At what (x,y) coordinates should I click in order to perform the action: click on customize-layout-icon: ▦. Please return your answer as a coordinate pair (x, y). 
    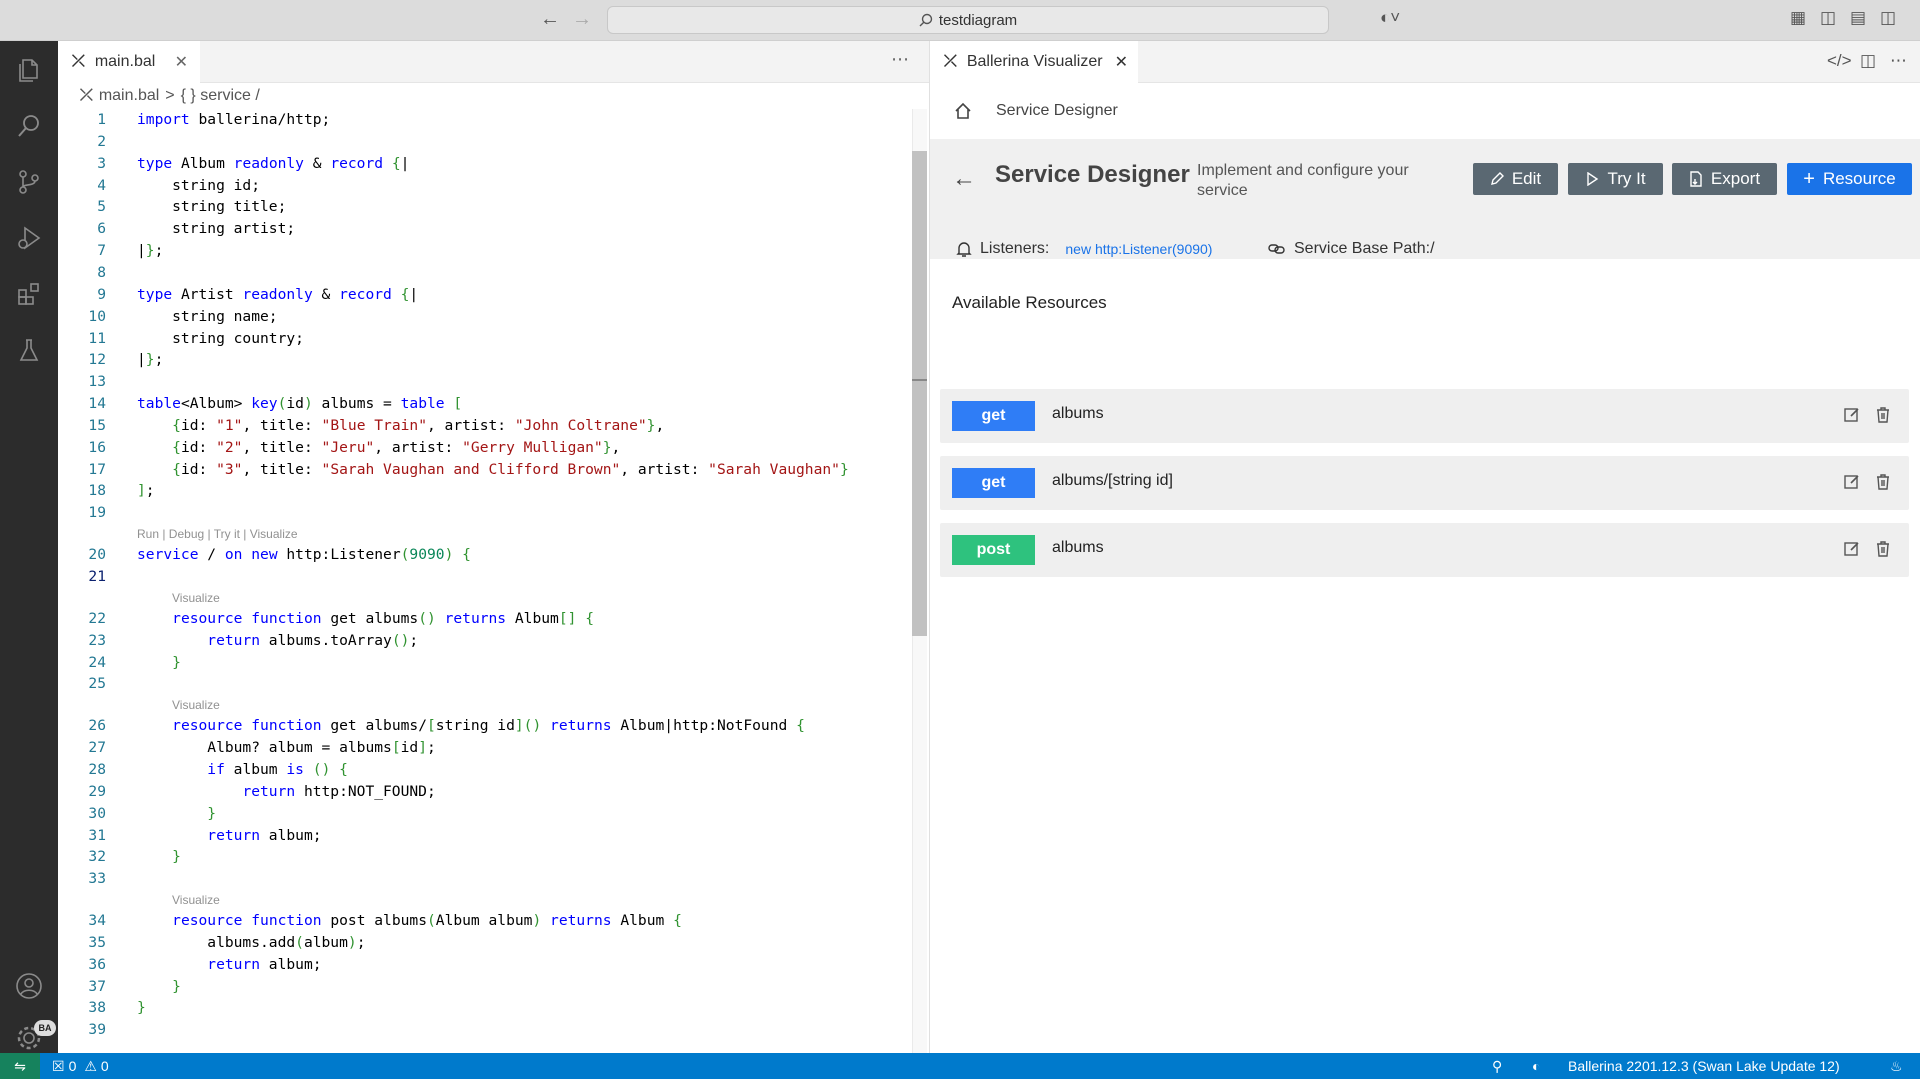
    Looking at the image, I should click on (1798, 18).